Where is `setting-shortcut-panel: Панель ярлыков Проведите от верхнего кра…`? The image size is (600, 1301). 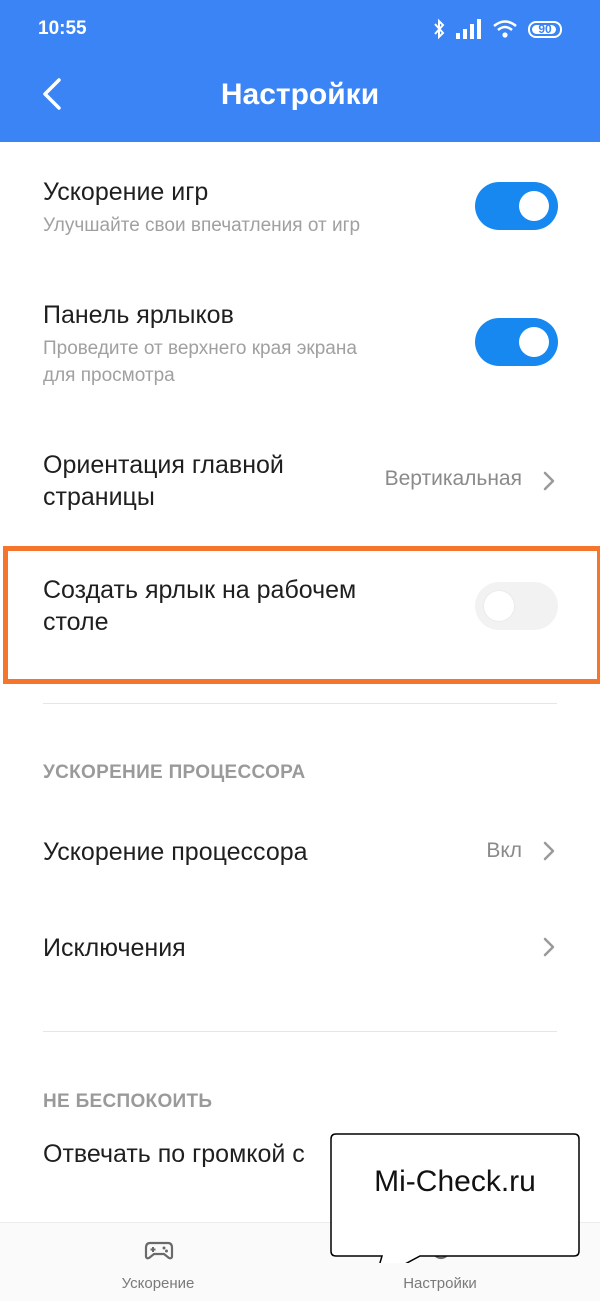 setting-shortcut-panel: Панель ярлыков Проведите от верхнего кра… is located at coordinates (300, 347).